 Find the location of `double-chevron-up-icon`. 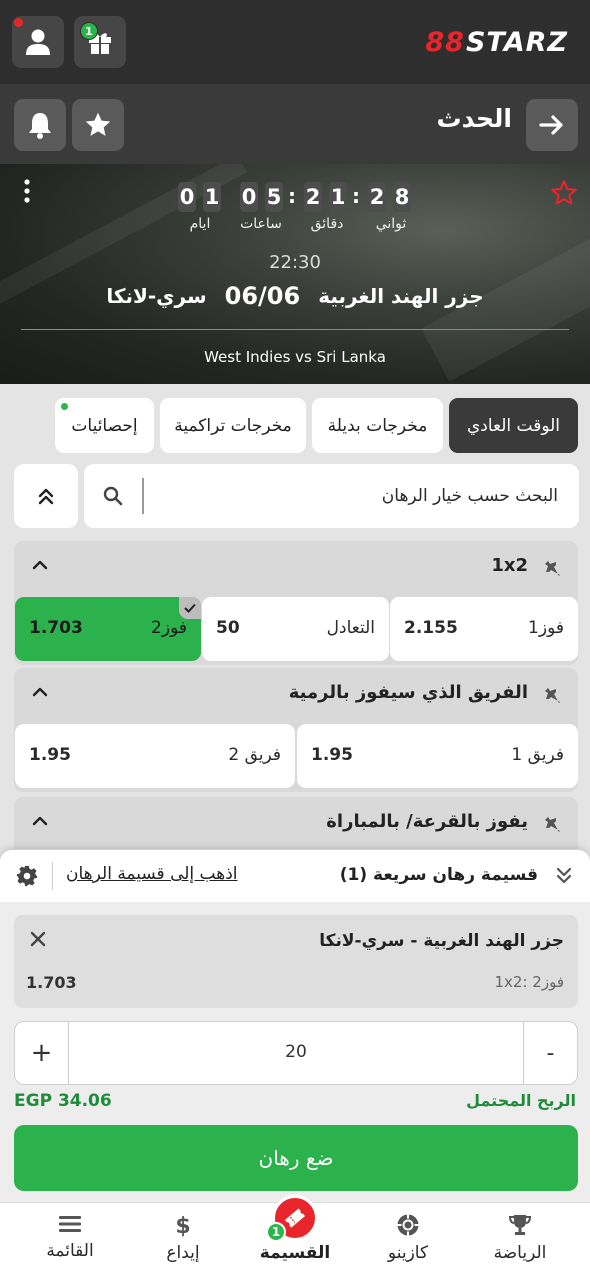

double-chevron-up-icon is located at coordinates (46, 496).